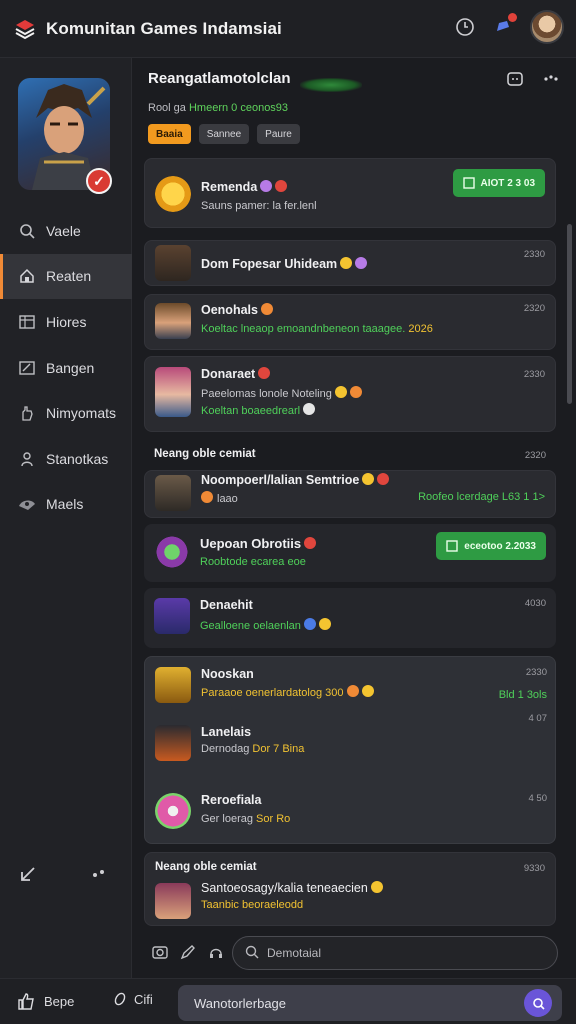 Image resolution: width=576 pixels, height=1024 pixels. Describe the element at coordinates (172, 552) in the screenshot. I see `emblem-avatar` at that location.